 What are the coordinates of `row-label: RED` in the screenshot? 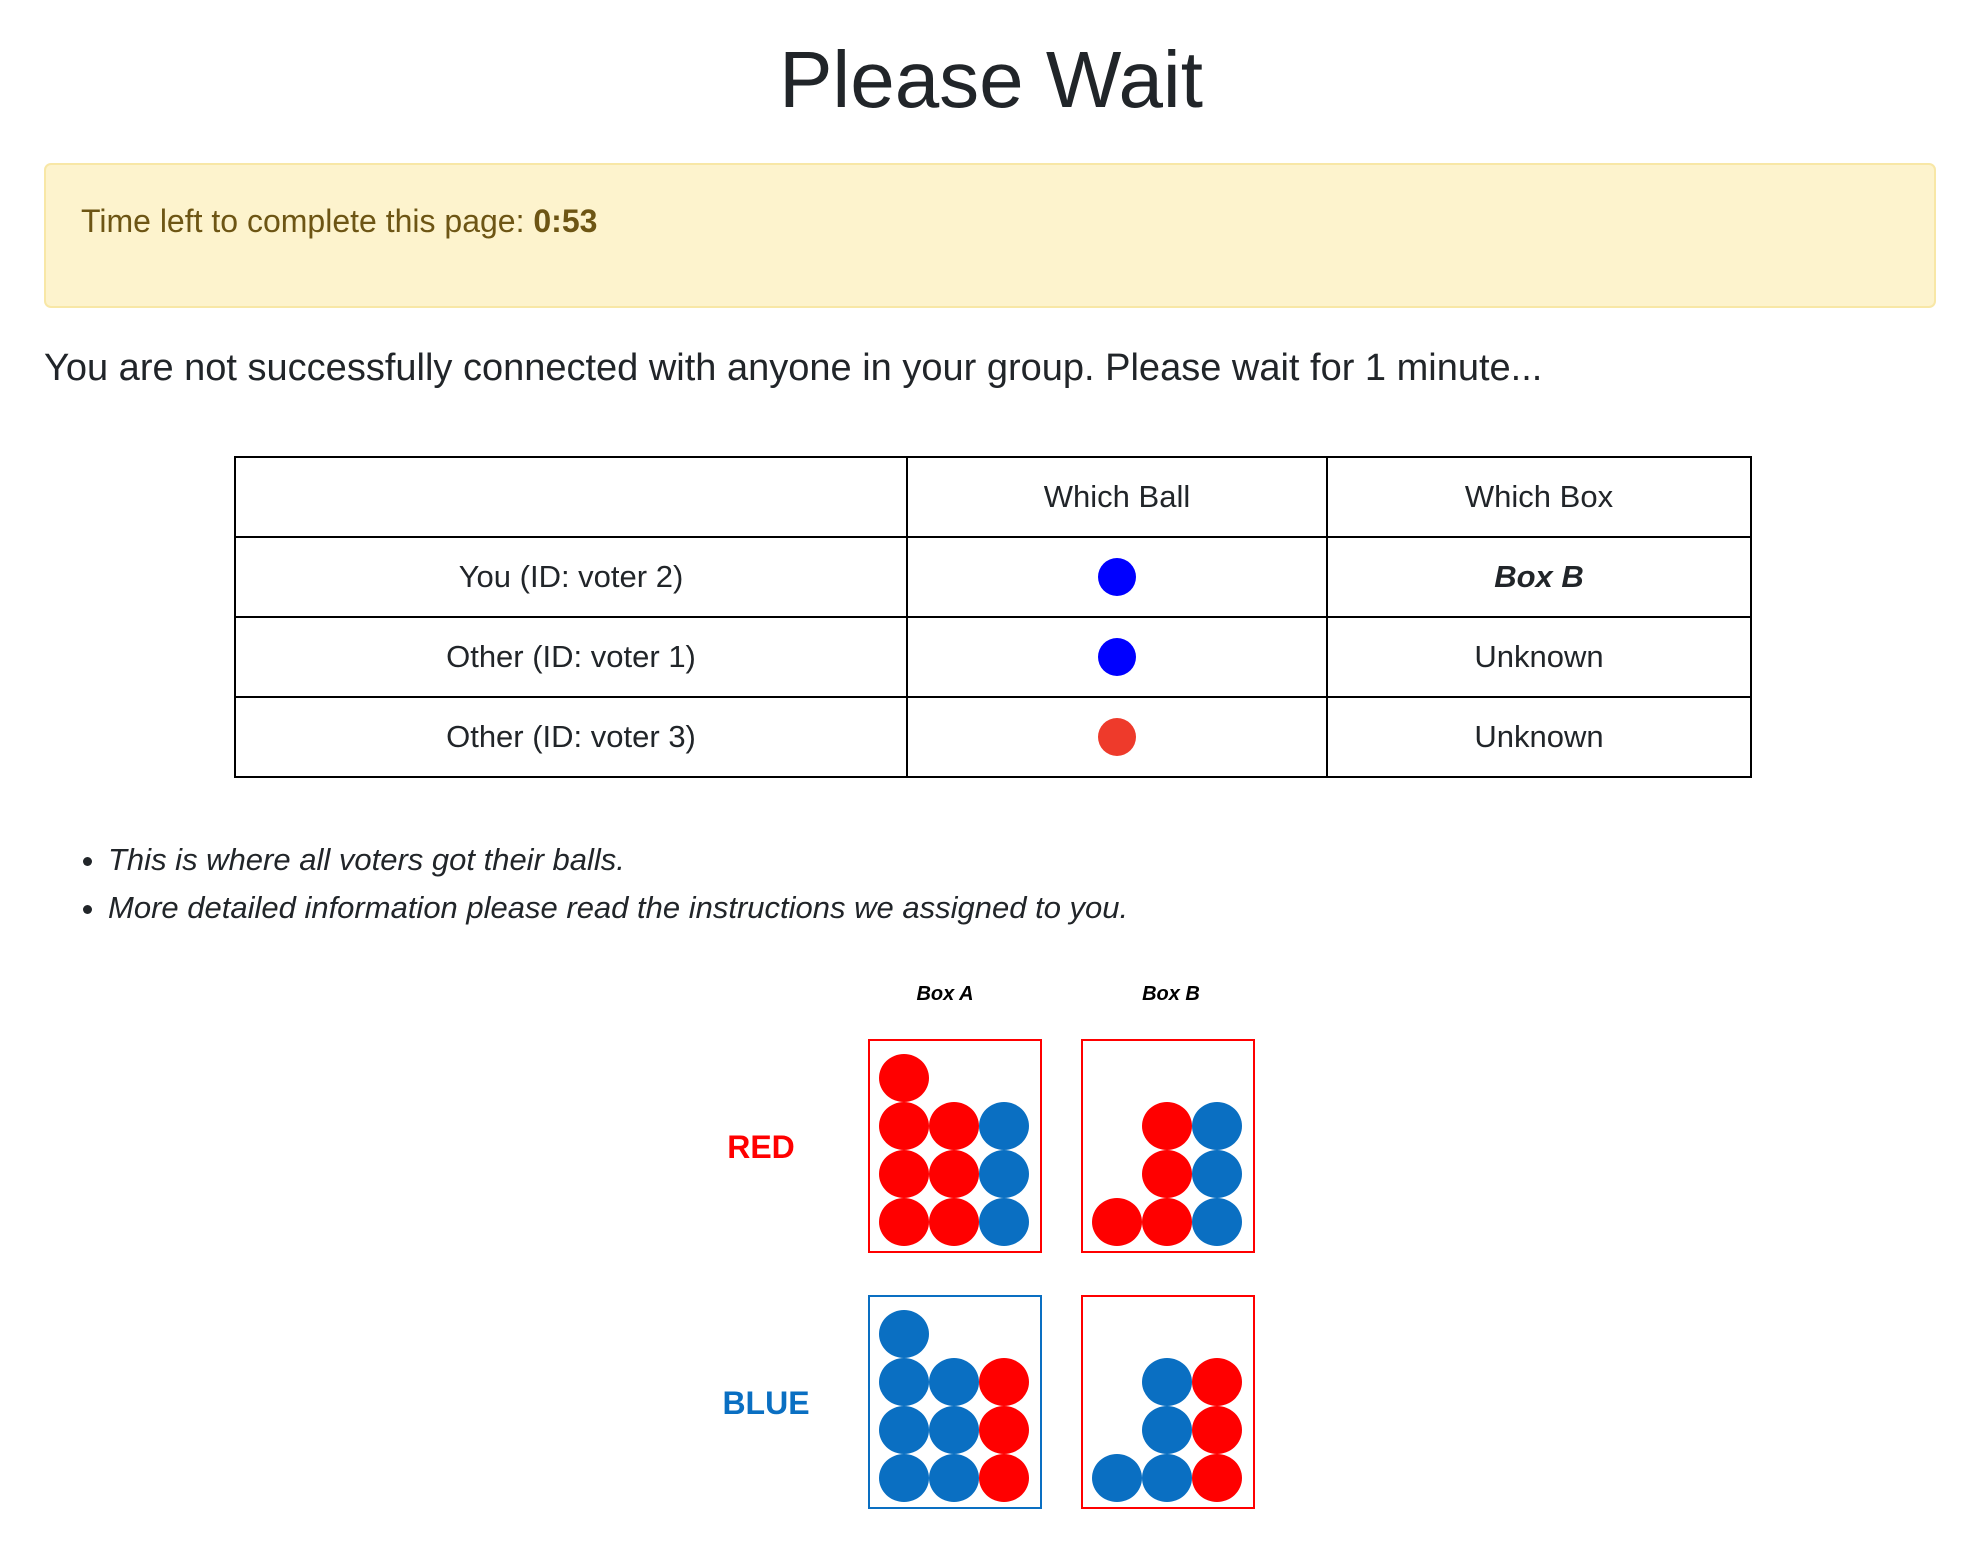 It's located at (761, 1147).